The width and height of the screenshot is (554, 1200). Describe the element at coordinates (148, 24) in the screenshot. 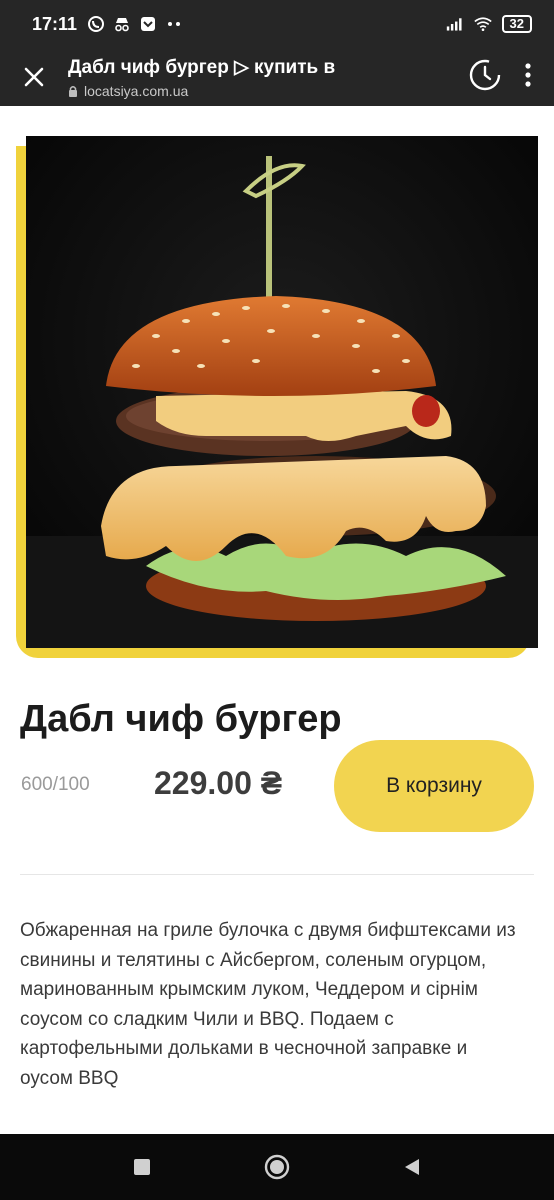

I see `pocket-icon` at that location.